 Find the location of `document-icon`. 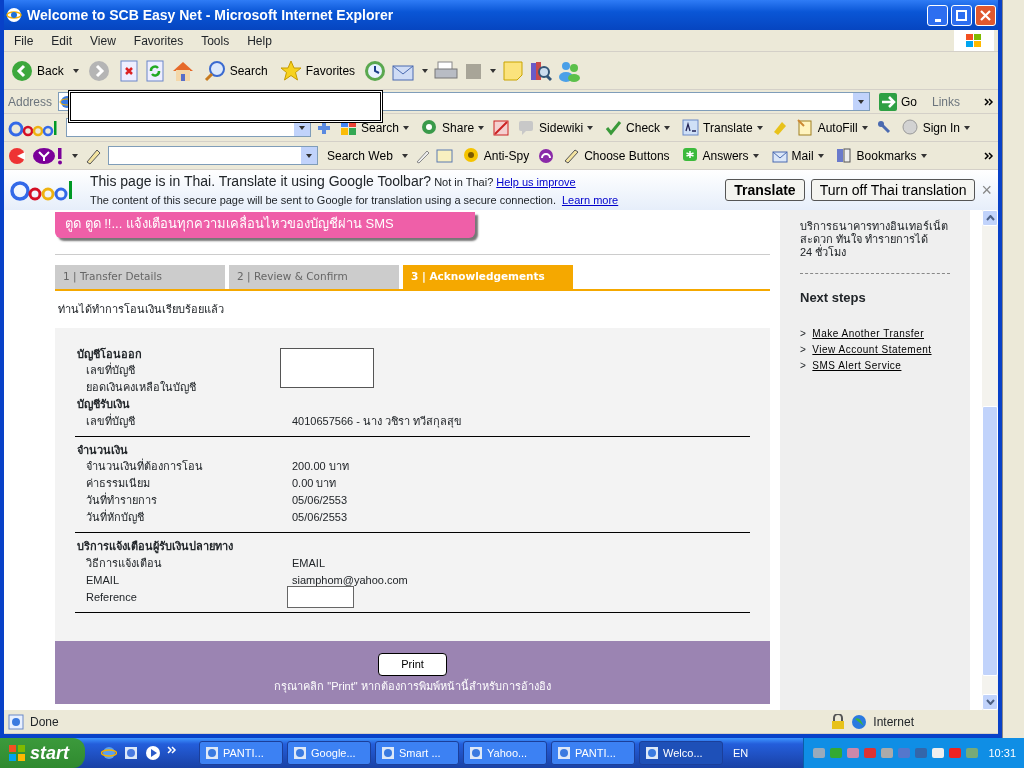

document-icon is located at coordinates (131, 753).